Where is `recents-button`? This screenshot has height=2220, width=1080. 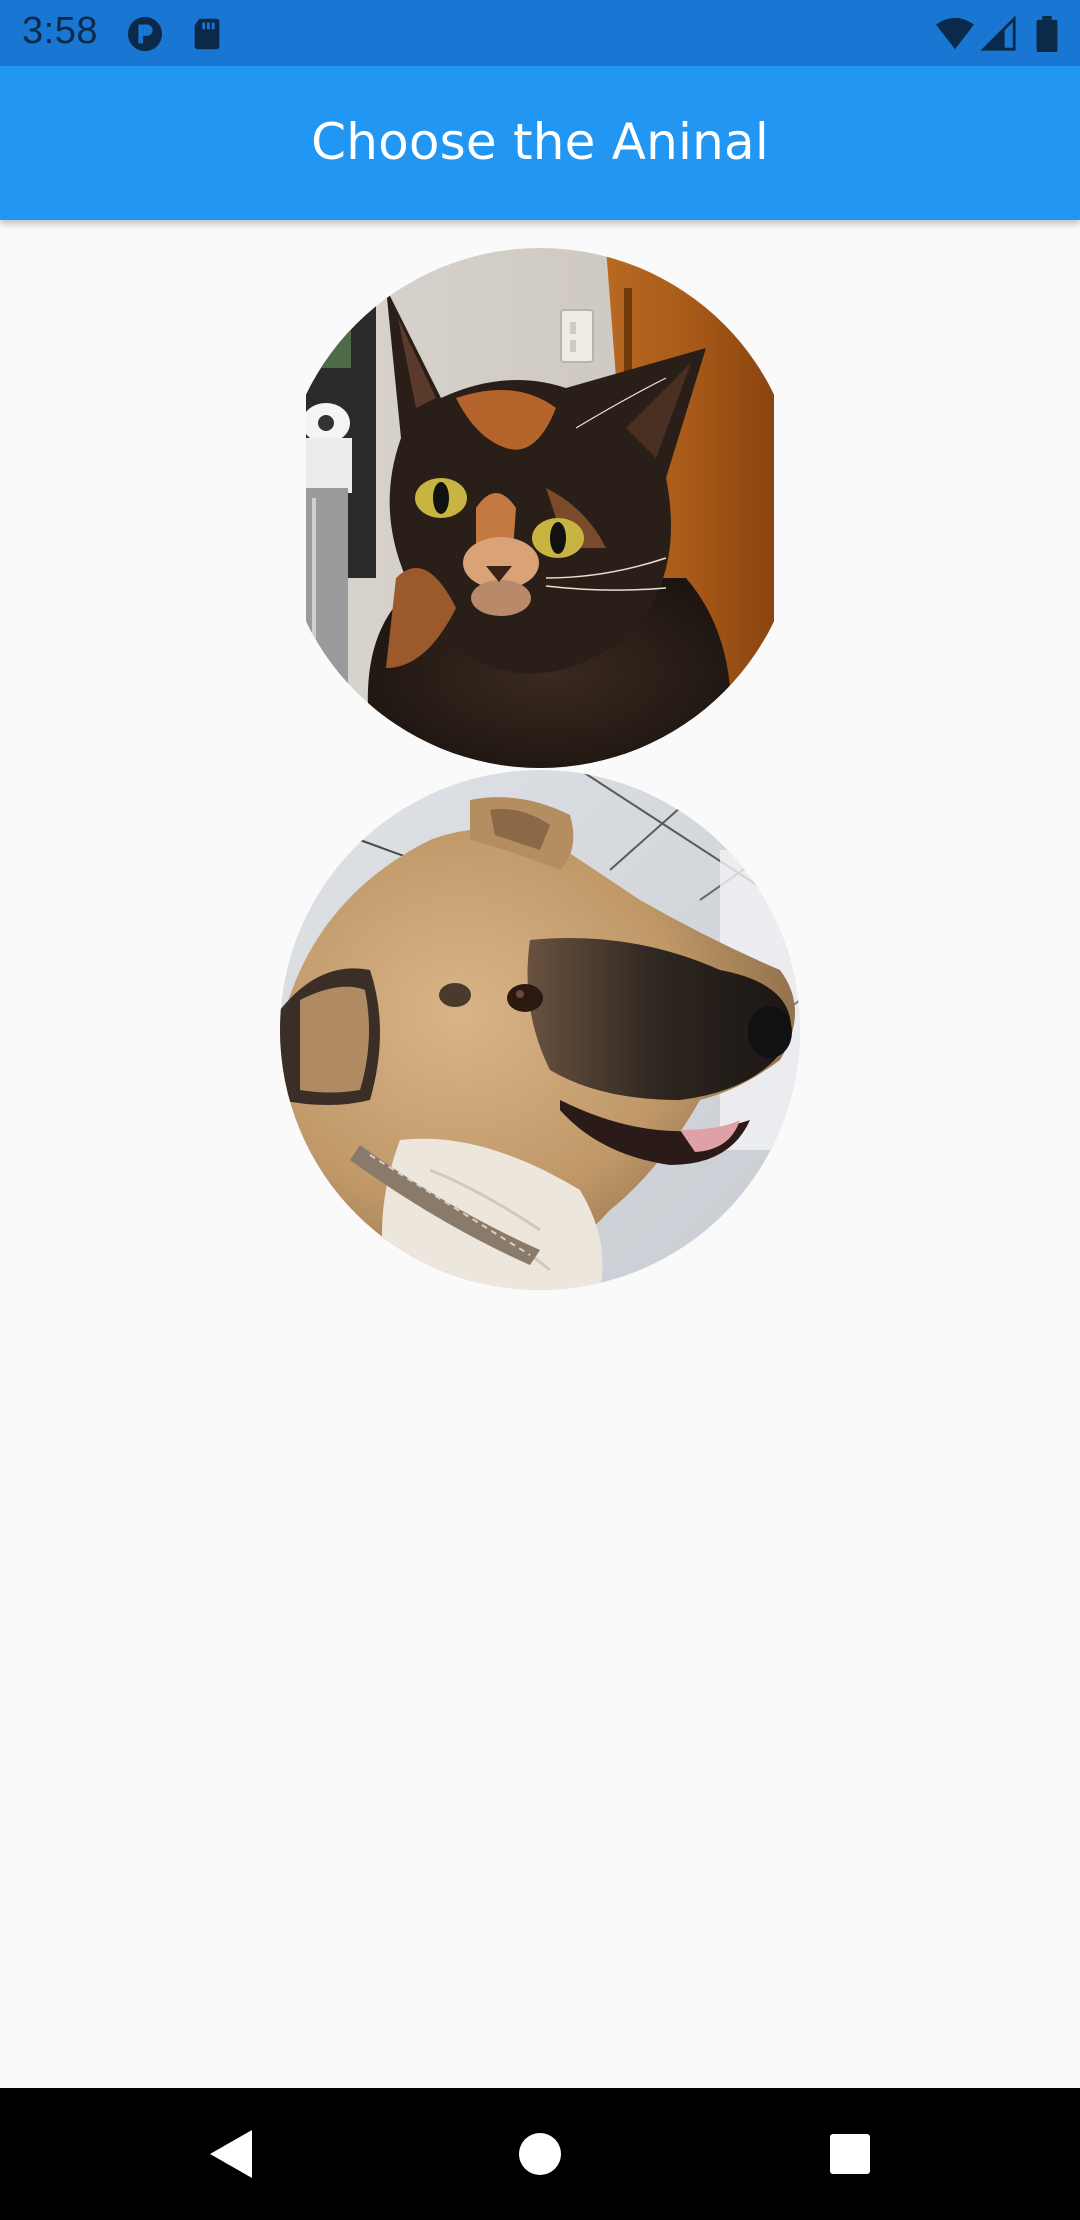 recents-button is located at coordinates (850, 2154).